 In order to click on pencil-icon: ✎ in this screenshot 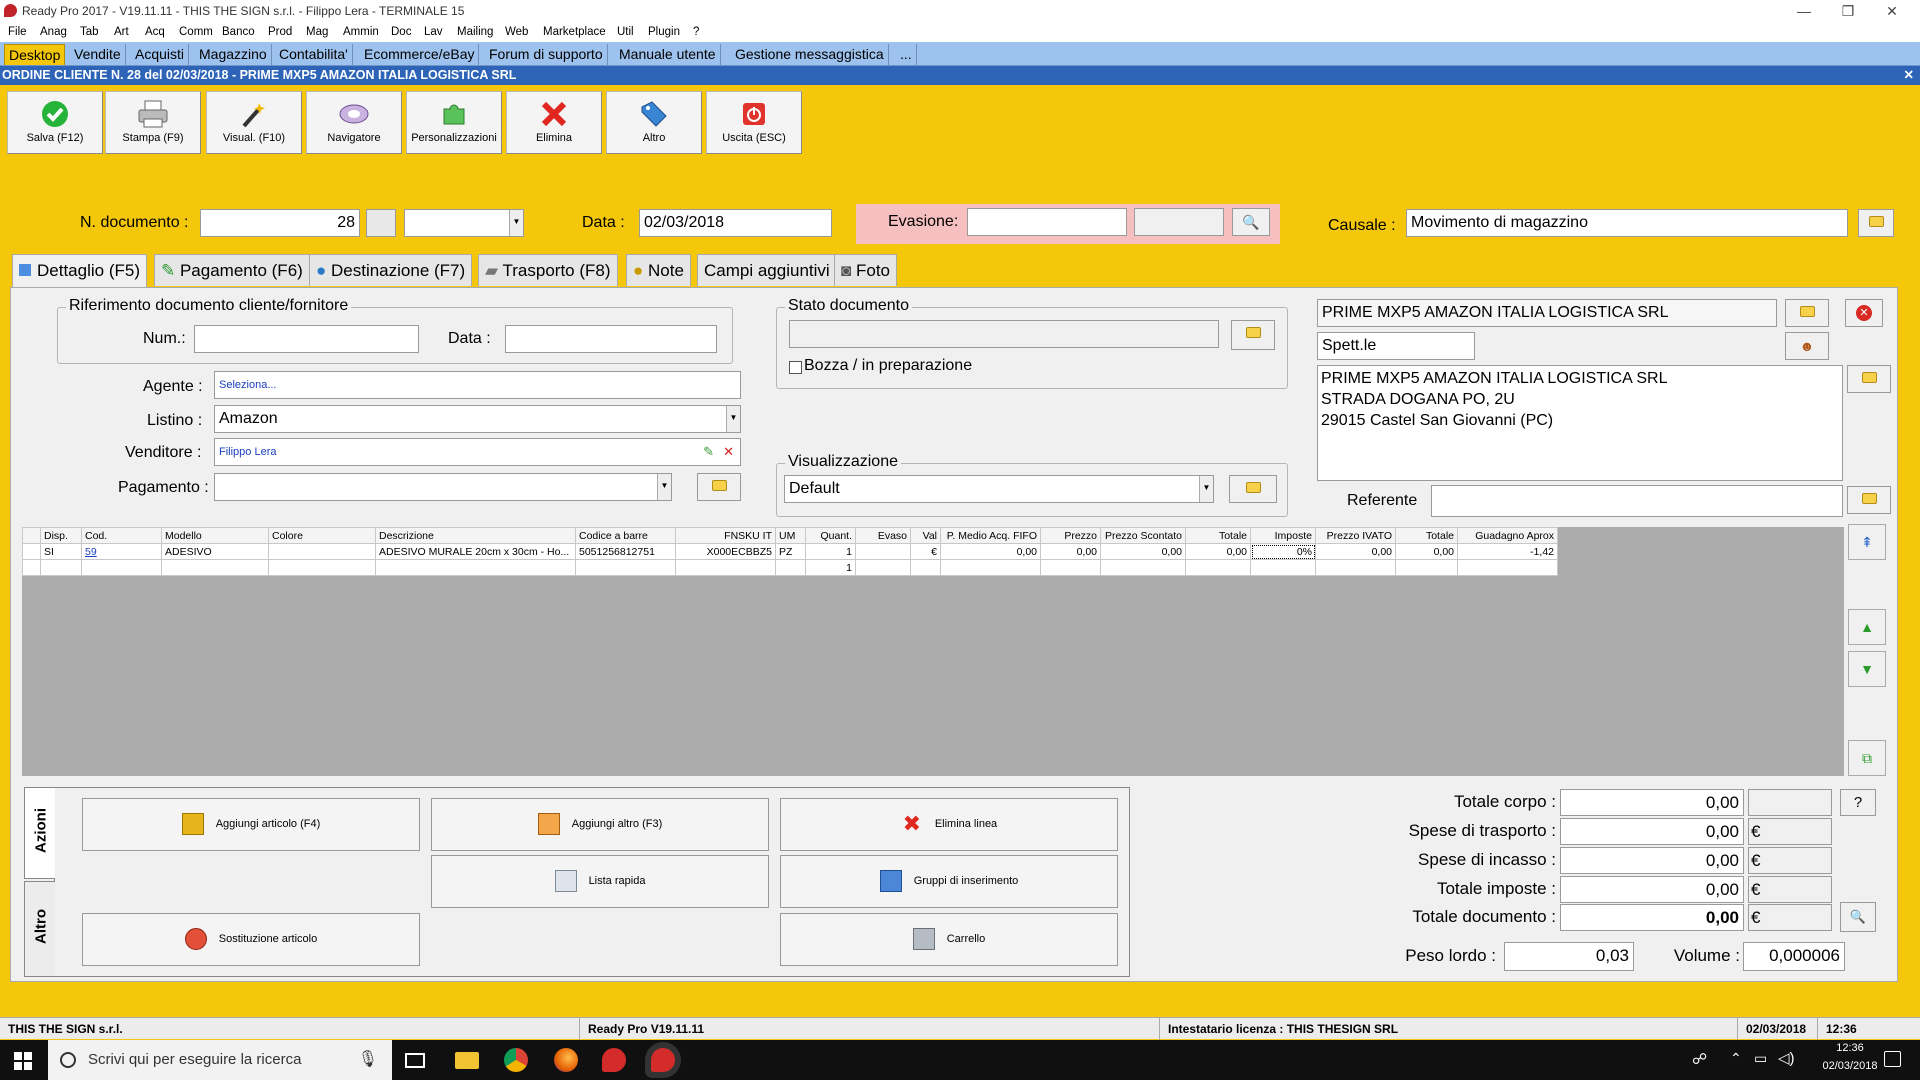, I will do `click(708, 452)`.